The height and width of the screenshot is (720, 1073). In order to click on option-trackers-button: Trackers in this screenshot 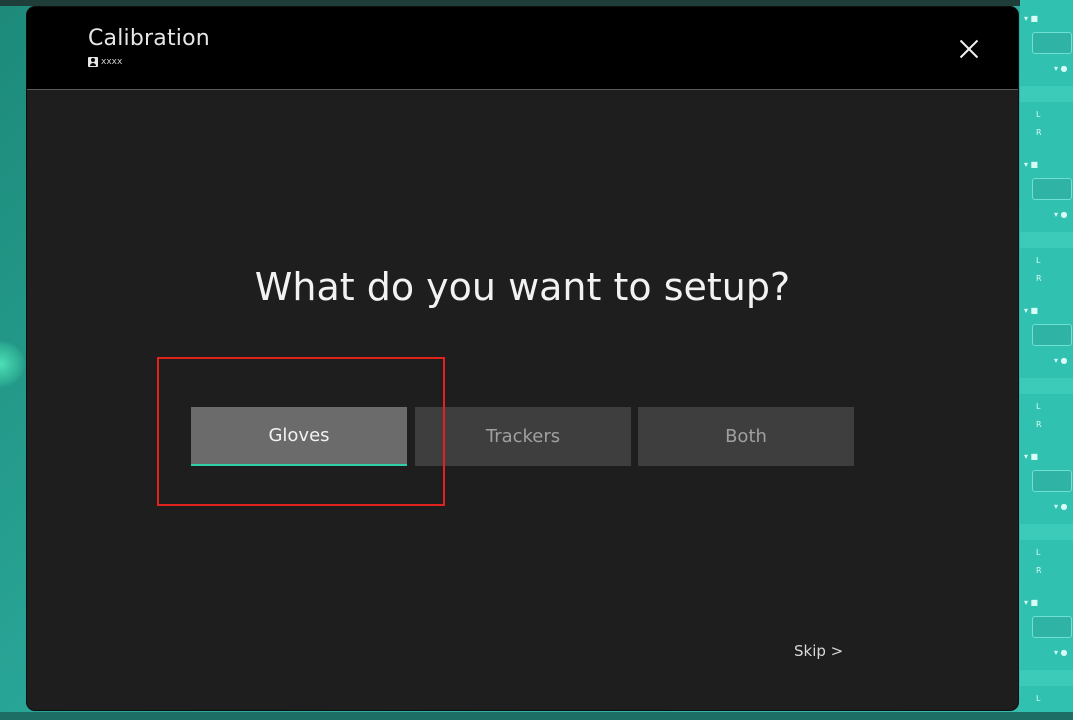, I will do `click(523, 436)`.